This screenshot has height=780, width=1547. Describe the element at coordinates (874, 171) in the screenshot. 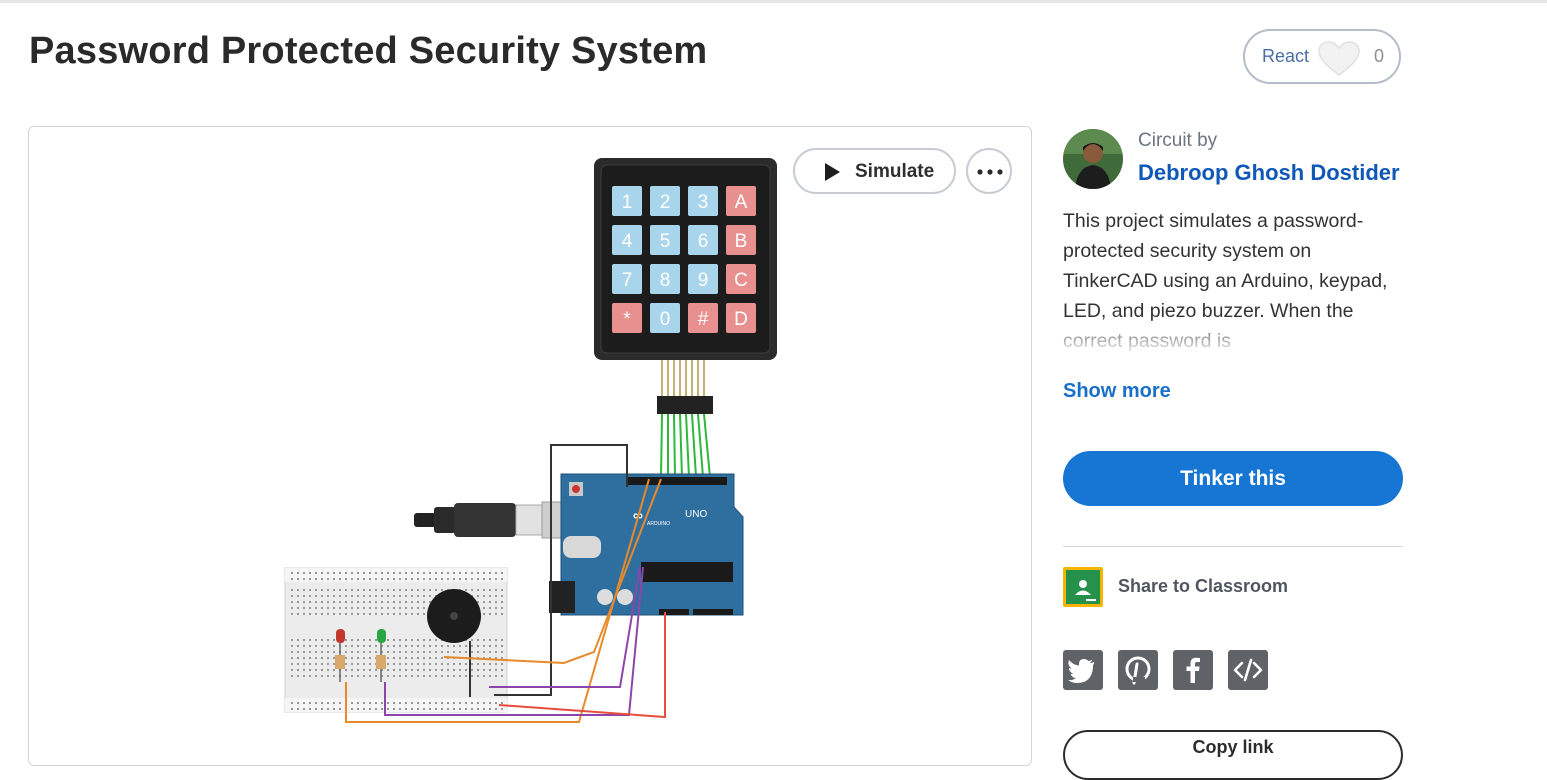

I see `simulate-button: Simulate` at that location.